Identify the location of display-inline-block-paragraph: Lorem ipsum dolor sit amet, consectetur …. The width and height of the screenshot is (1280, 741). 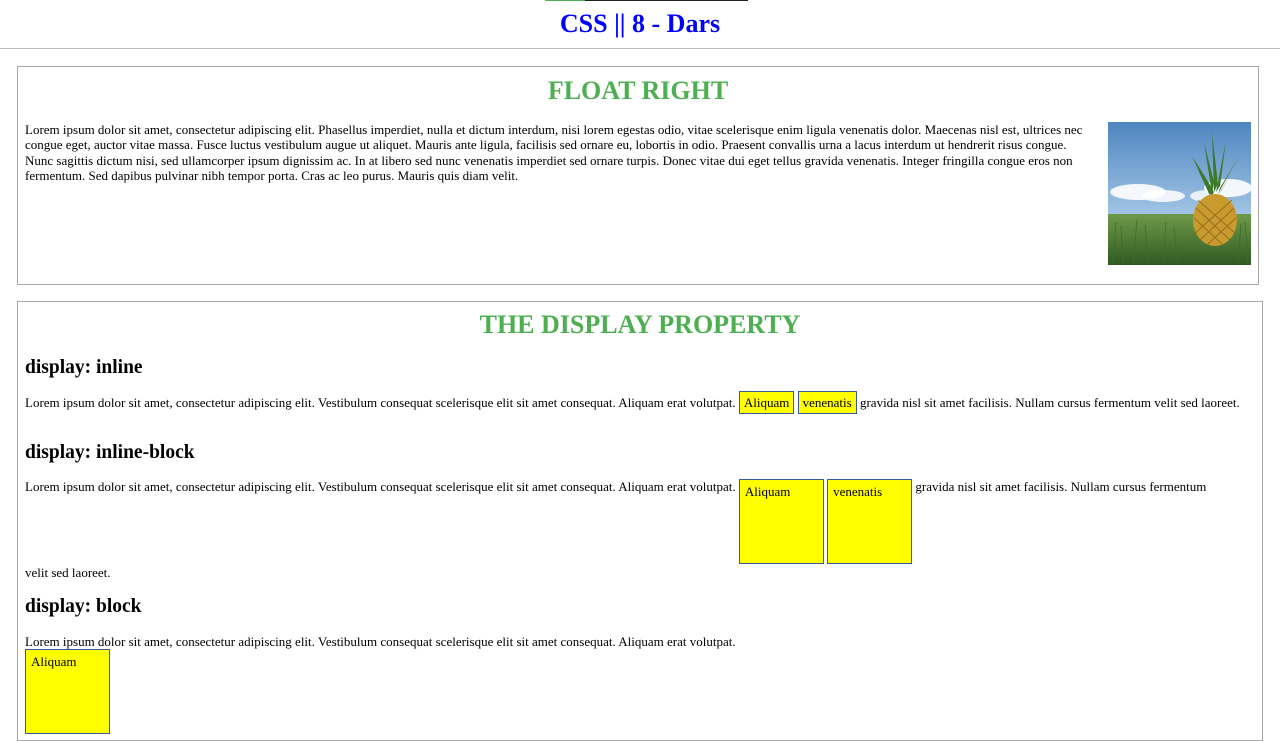
(639, 521).